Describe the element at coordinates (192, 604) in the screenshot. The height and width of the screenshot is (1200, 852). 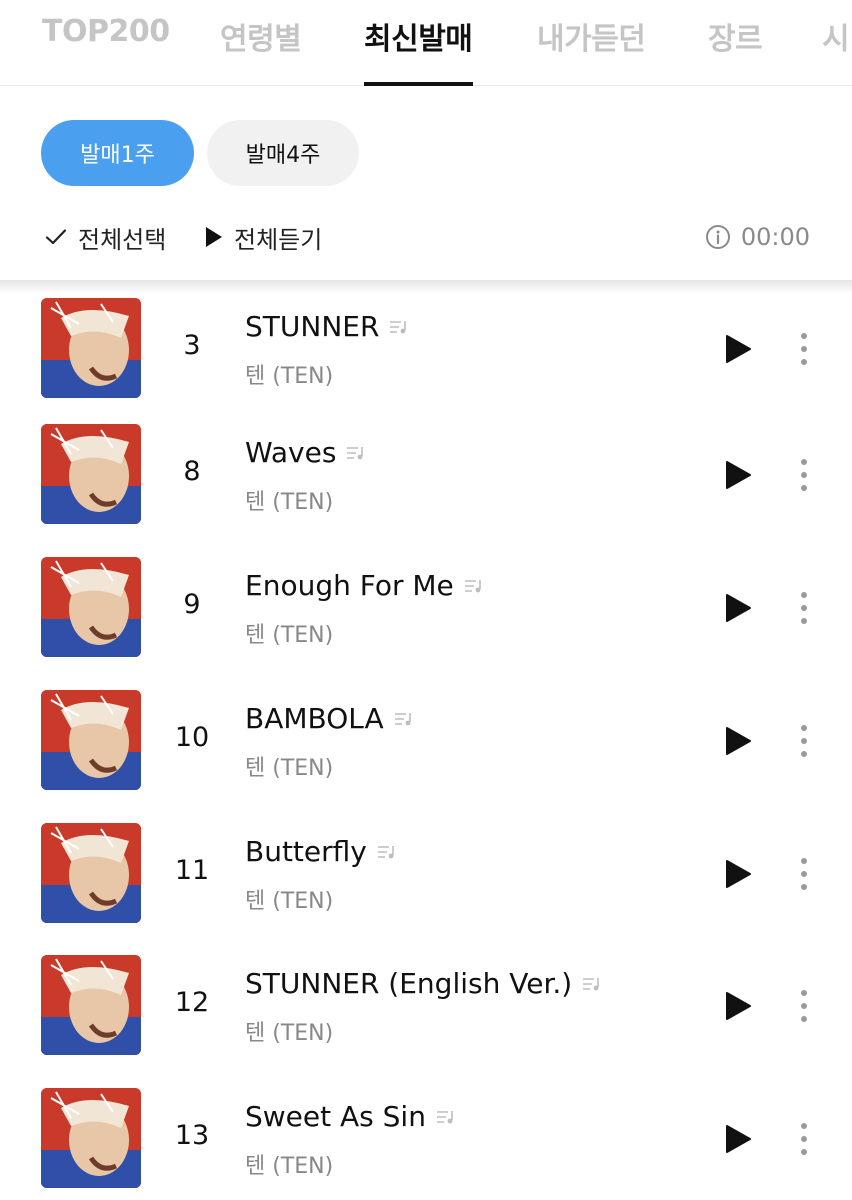
I see `song-rank: 9` at that location.